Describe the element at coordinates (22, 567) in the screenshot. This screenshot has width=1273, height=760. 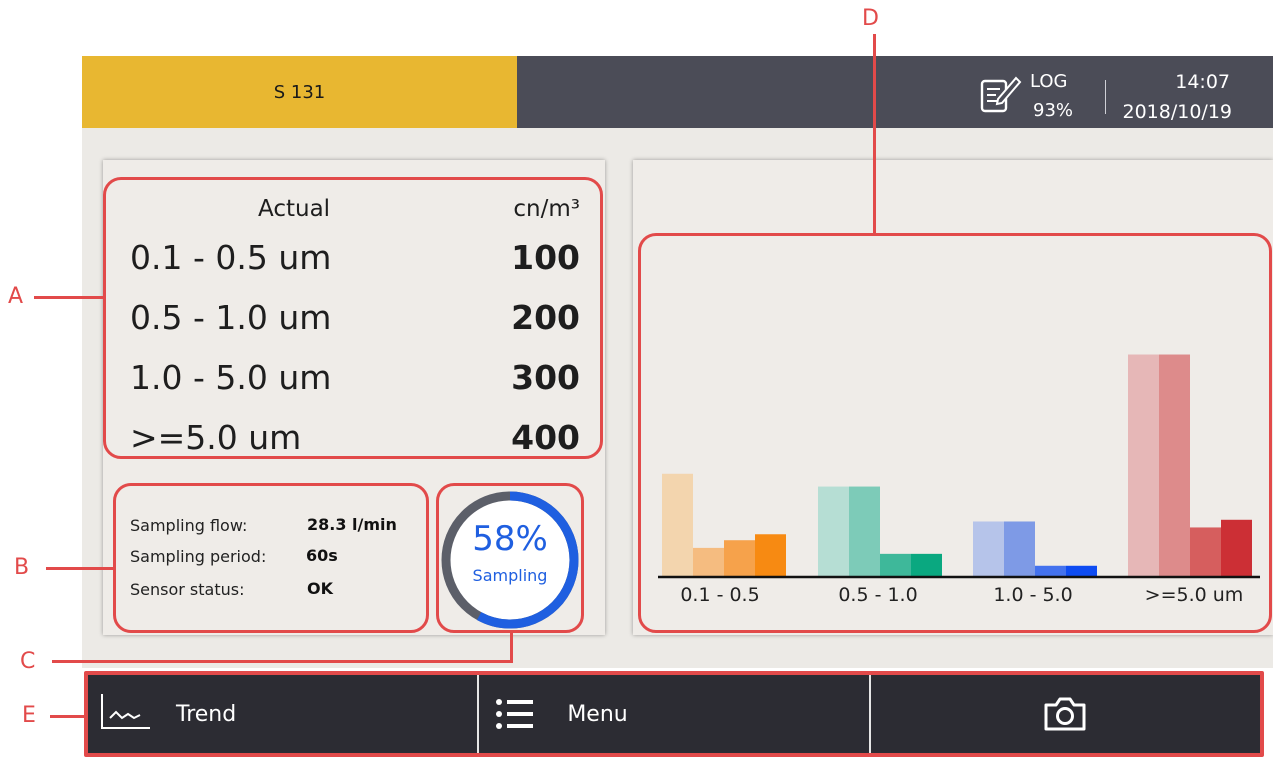
I see `annotation-label-b: B` at that location.